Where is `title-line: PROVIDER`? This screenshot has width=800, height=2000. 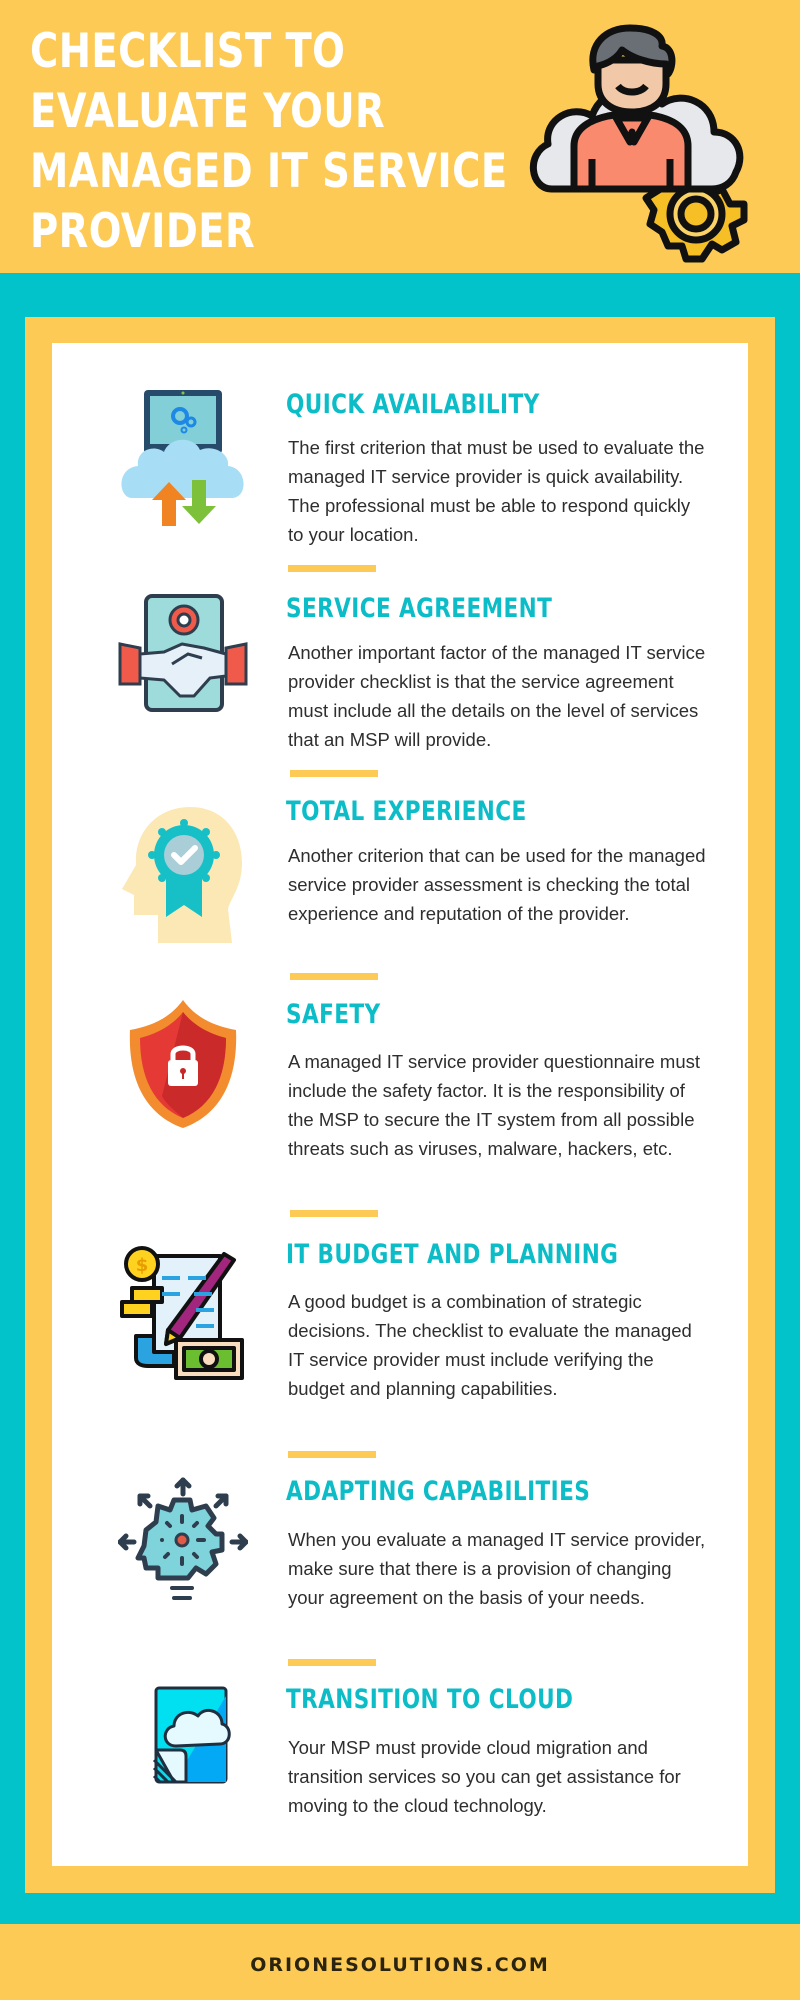
title-line: PROVIDER is located at coordinates (143, 231).